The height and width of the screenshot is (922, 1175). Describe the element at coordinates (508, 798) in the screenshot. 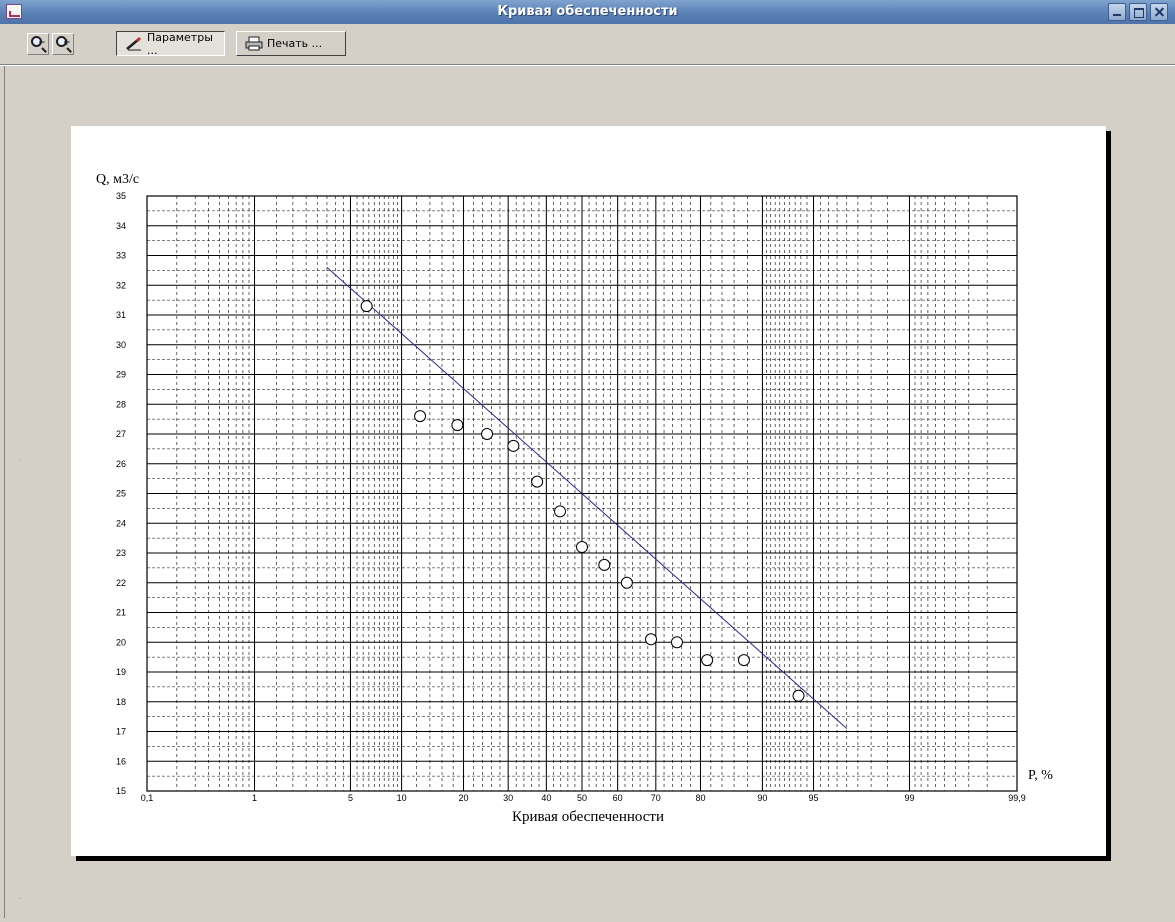

I see `x-tick-label: 30` at that location.